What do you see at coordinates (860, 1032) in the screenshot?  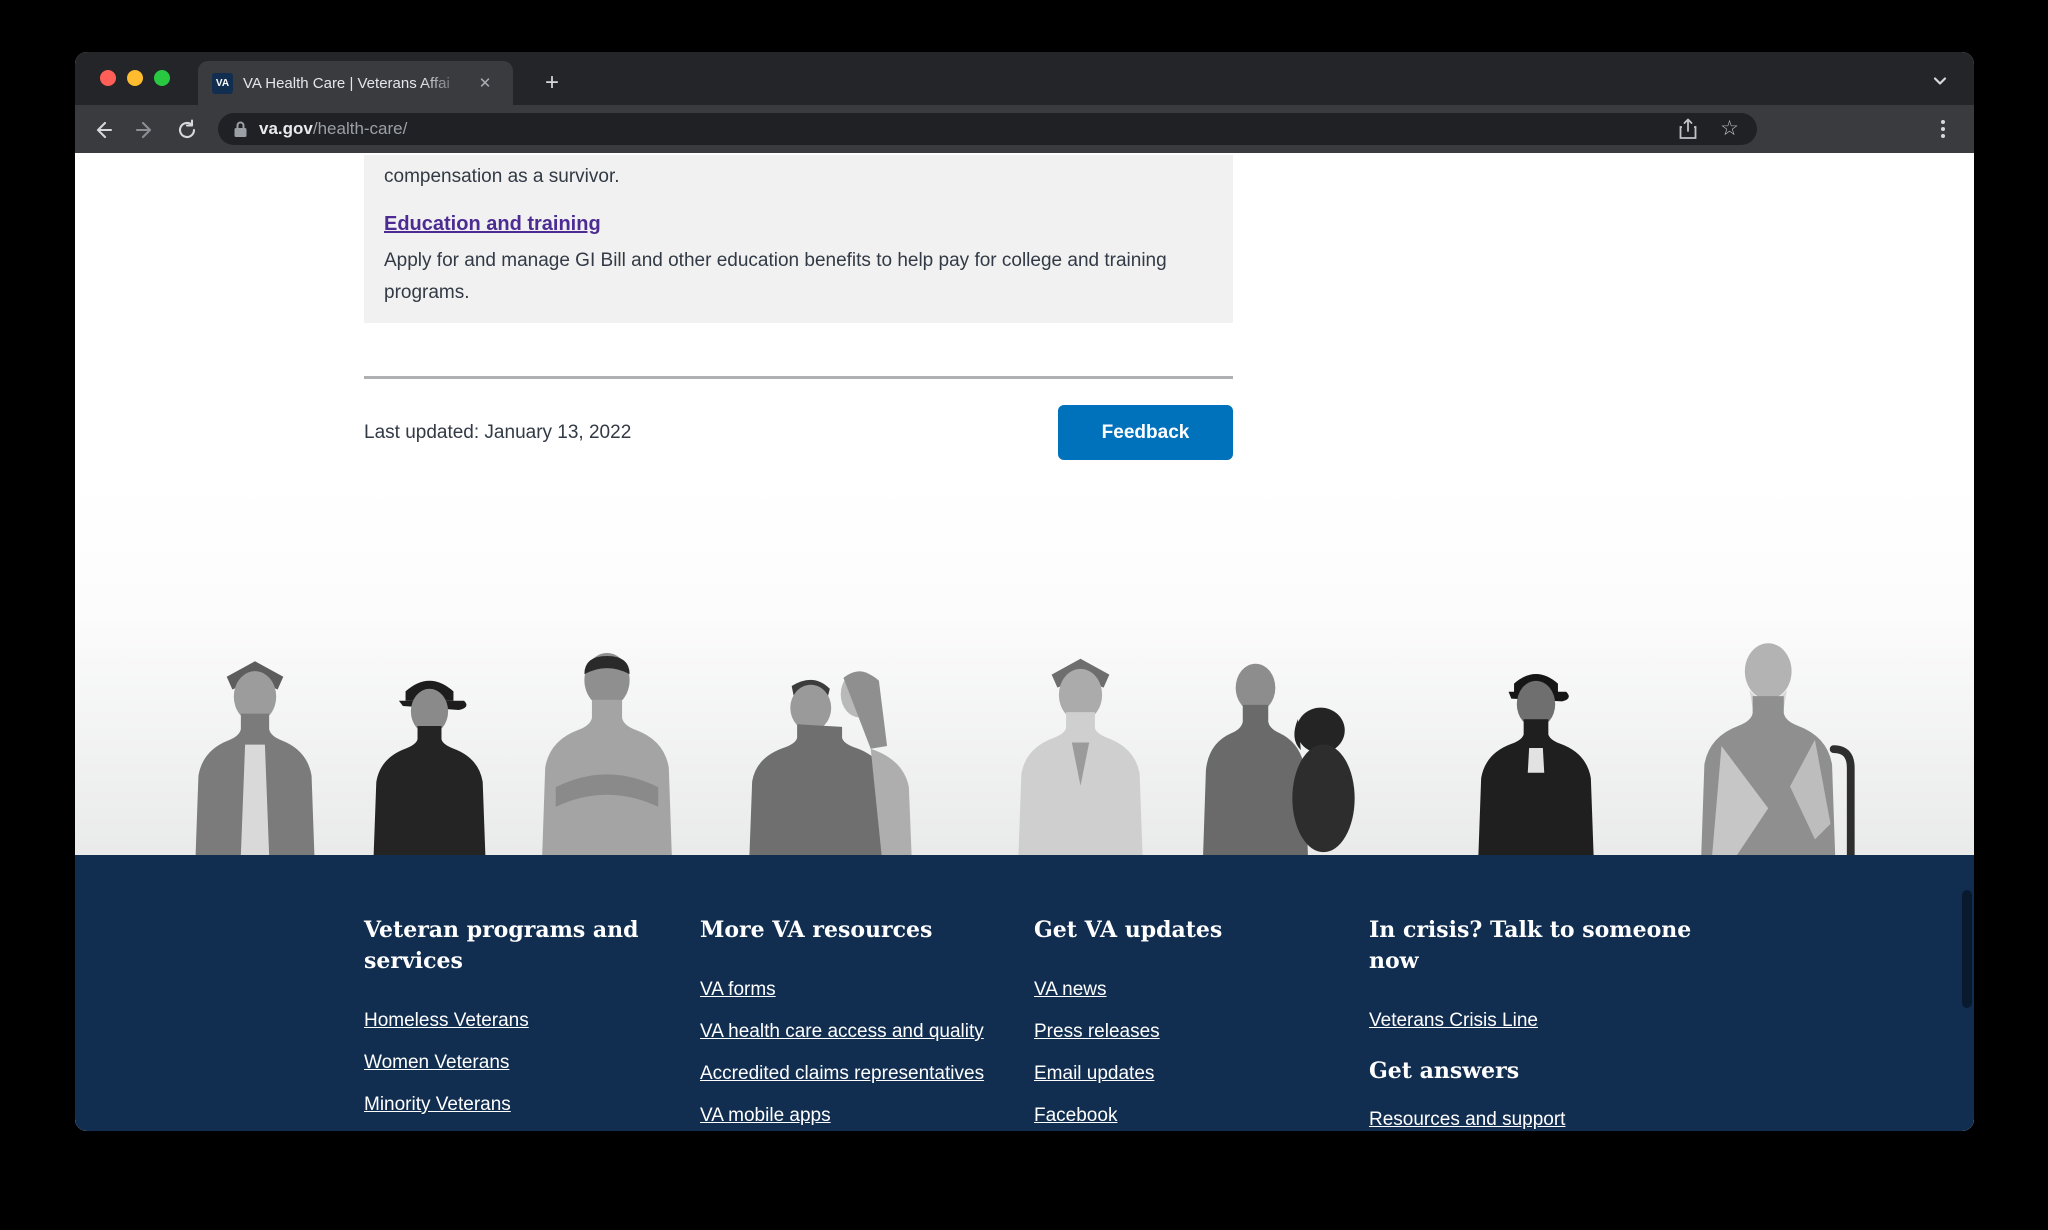 I see `footer-link-health-care-access: VA health care access and quality` at bounding box center [860, 1032].